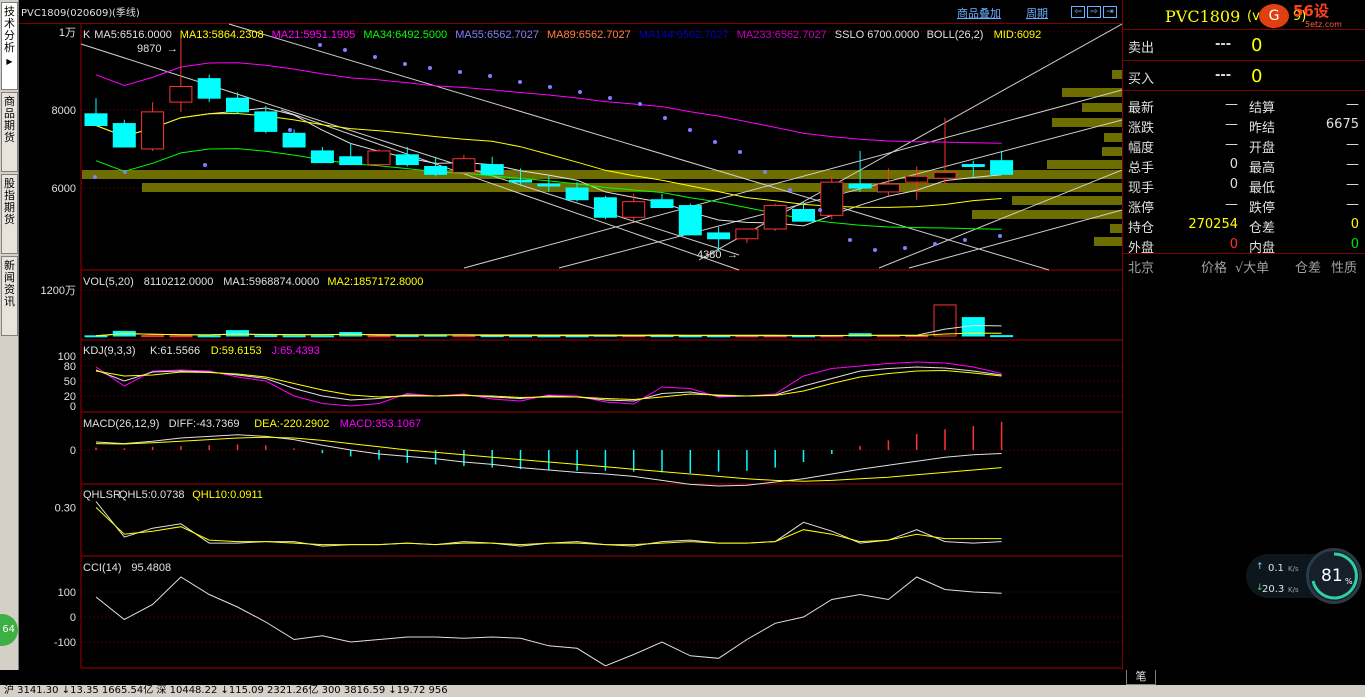 The width and height of the screenshot is (1365, 697). I want to click on macd-y-tick: 0, so click(73, 451).